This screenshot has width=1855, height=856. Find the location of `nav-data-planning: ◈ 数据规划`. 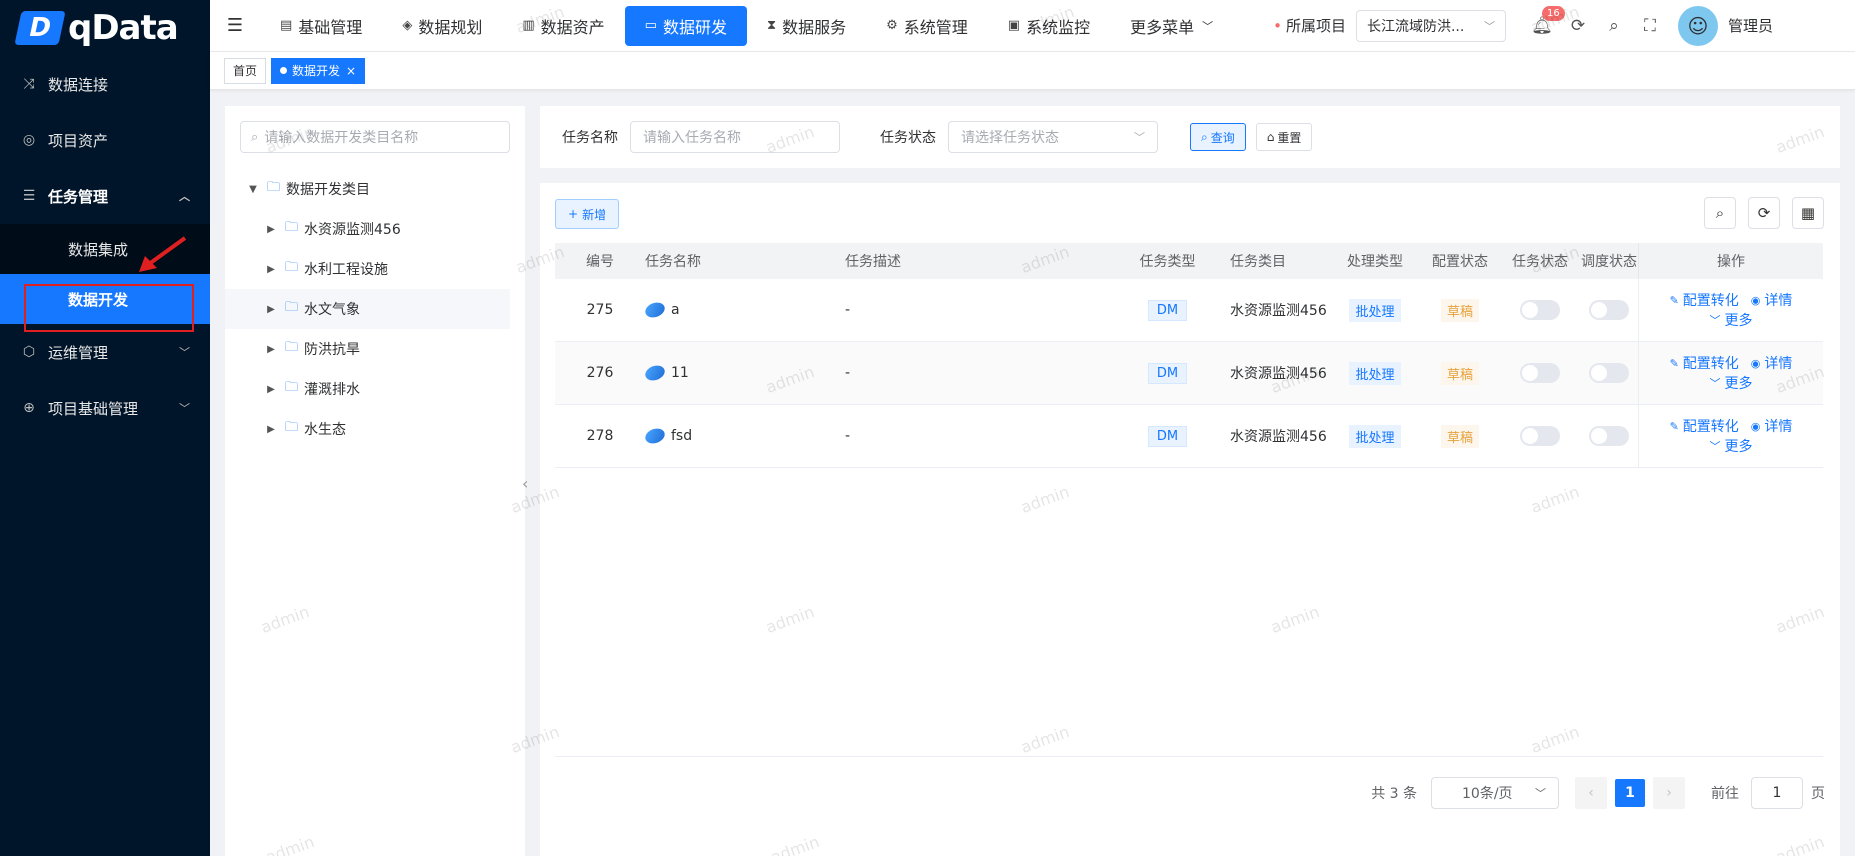

nav-data-planning: ◈ 数据规划 is located at coordinates (442, 26).